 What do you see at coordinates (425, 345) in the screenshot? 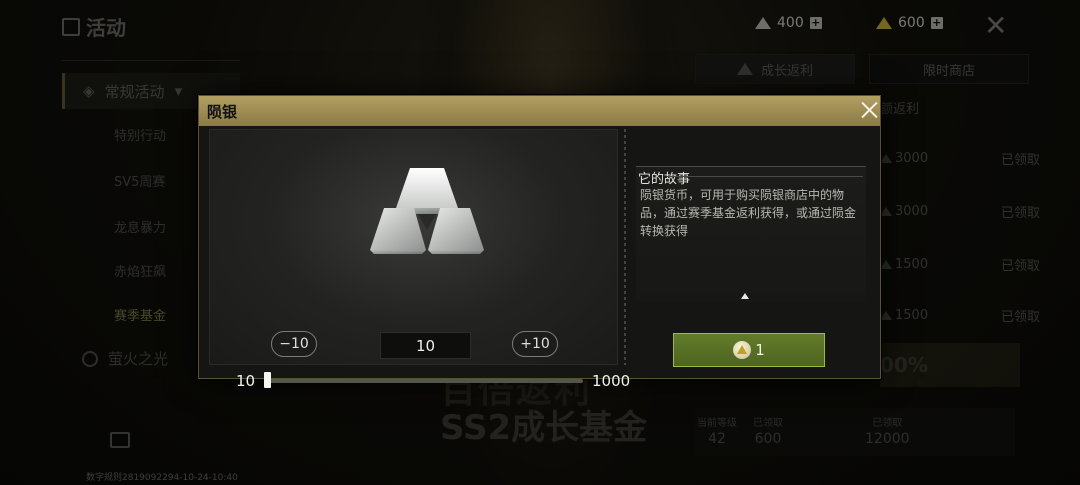
I see `quantity-input: 10` at bounding box center [425, 345].